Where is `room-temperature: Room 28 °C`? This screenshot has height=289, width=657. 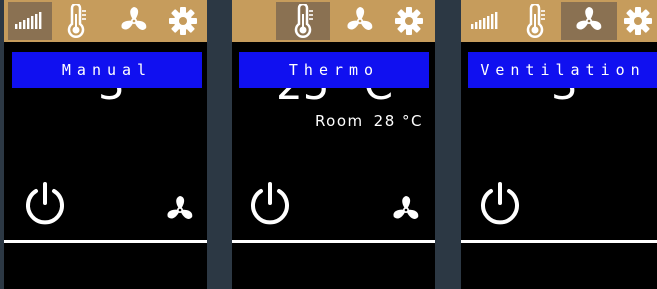 room-temperature: Room 28 °C is located at coordinates (369, 121).